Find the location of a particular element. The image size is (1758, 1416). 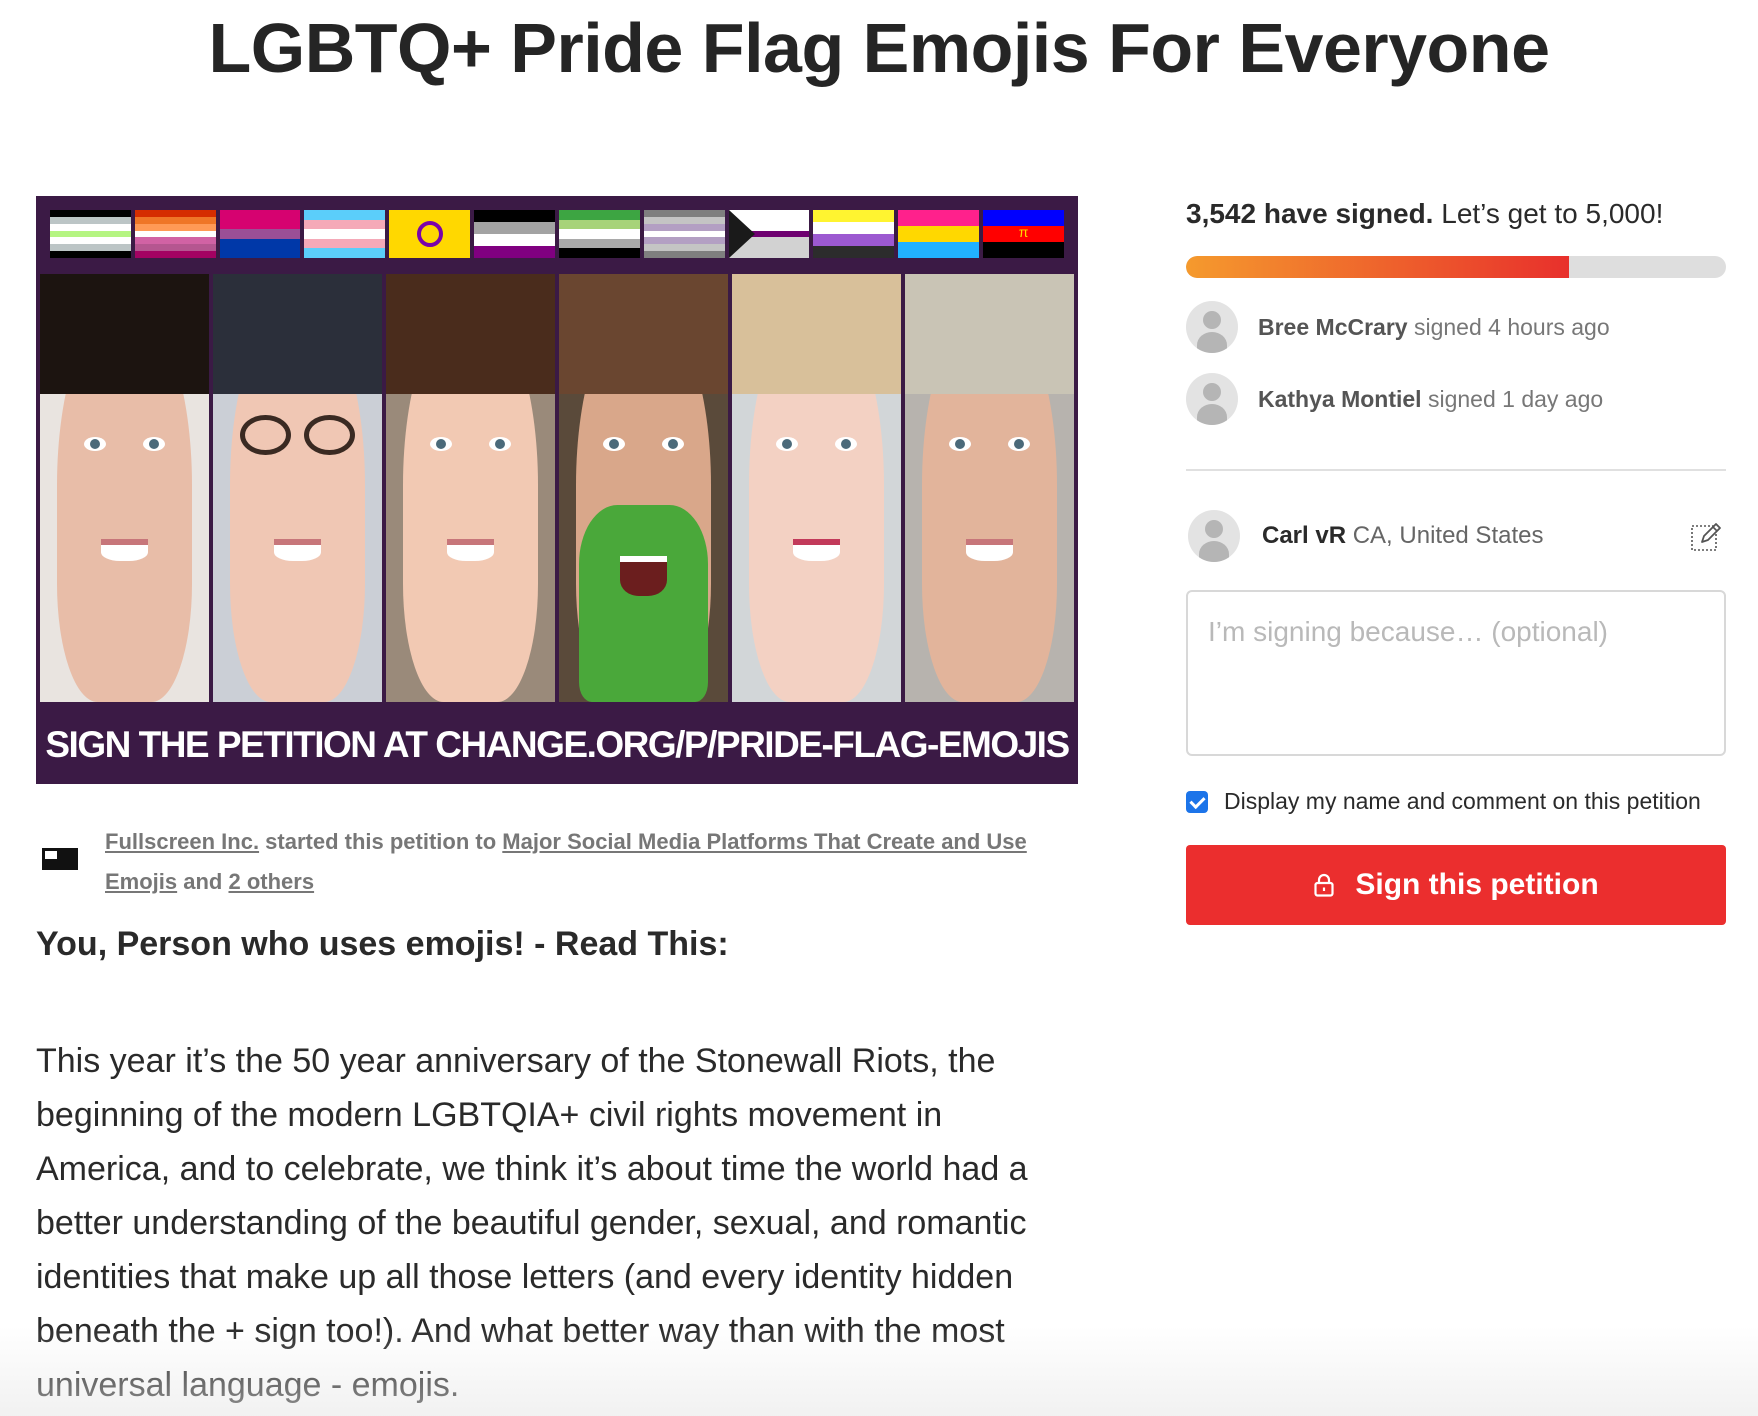

and-text: and is located at coordinates (203, 881).